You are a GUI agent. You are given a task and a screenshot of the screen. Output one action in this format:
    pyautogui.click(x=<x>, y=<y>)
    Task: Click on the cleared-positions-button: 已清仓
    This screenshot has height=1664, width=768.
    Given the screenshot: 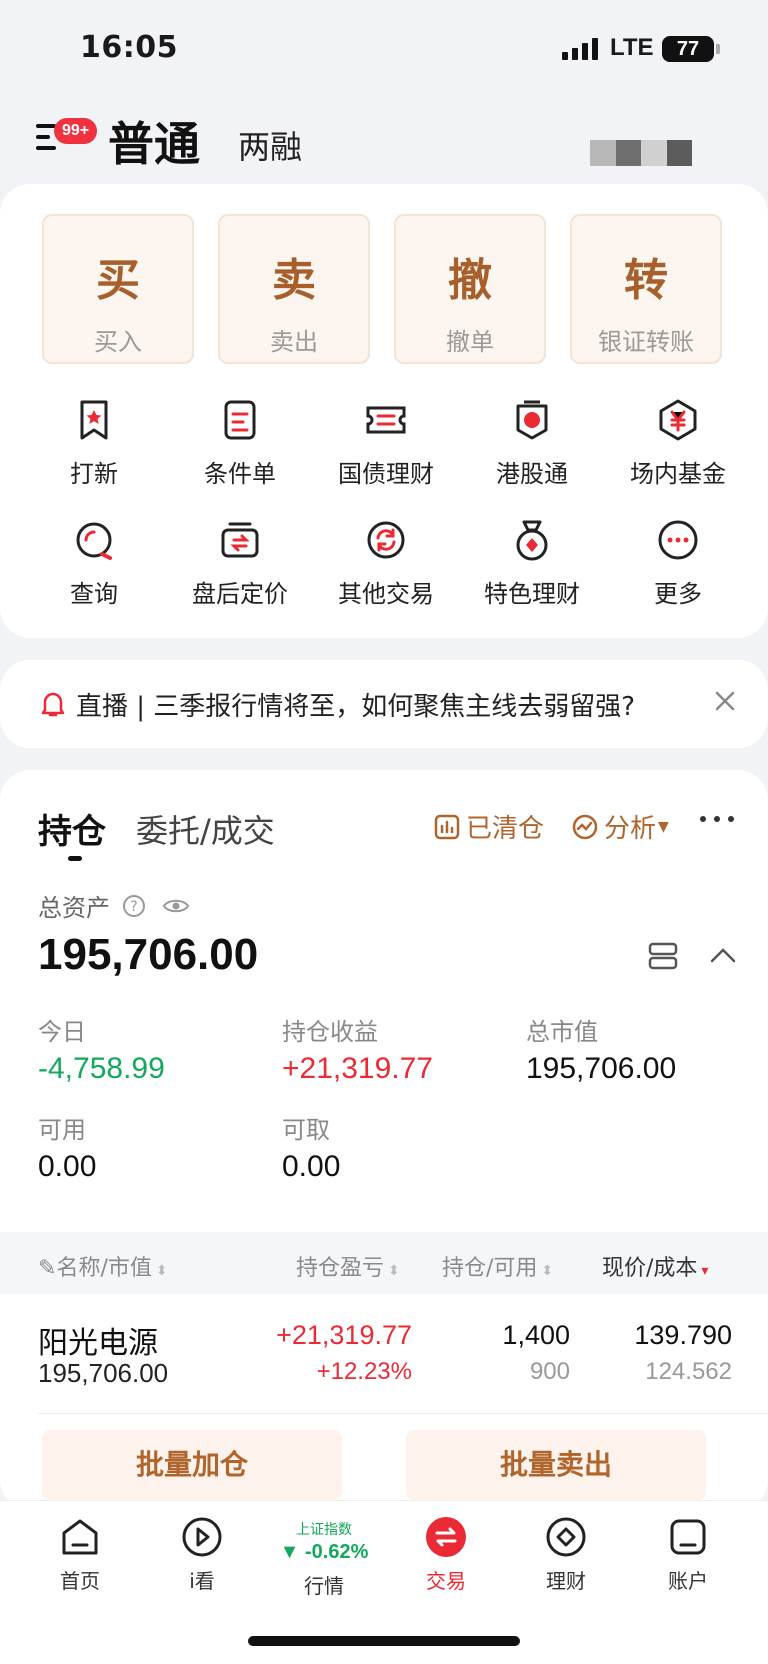 What is the action you would take?
    pyautogui.click(x=489, y=826)
    